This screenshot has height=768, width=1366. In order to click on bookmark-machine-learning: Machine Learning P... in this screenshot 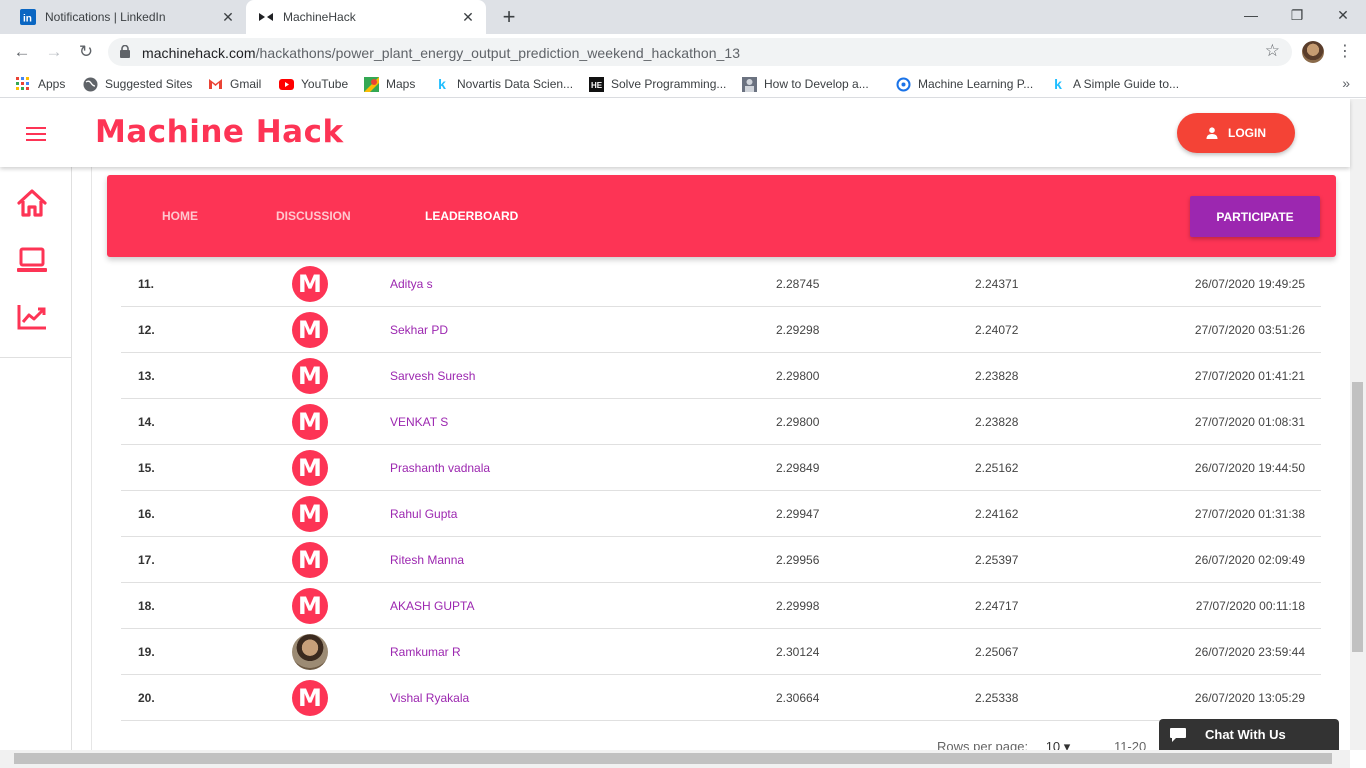, I will do `click(964, 84)`.